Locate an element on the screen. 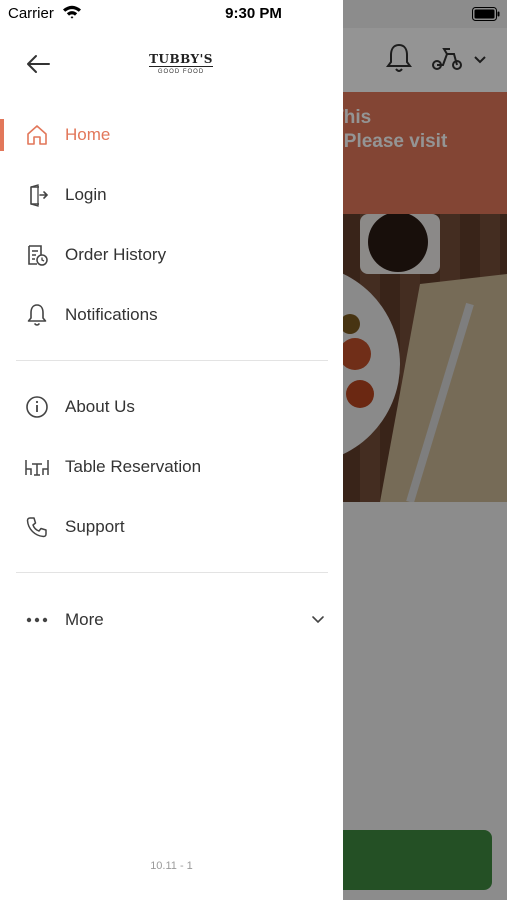 Image resolution: width=507 pixels, height=900 pixels. active-indicator is located at coordinates (2, 135).